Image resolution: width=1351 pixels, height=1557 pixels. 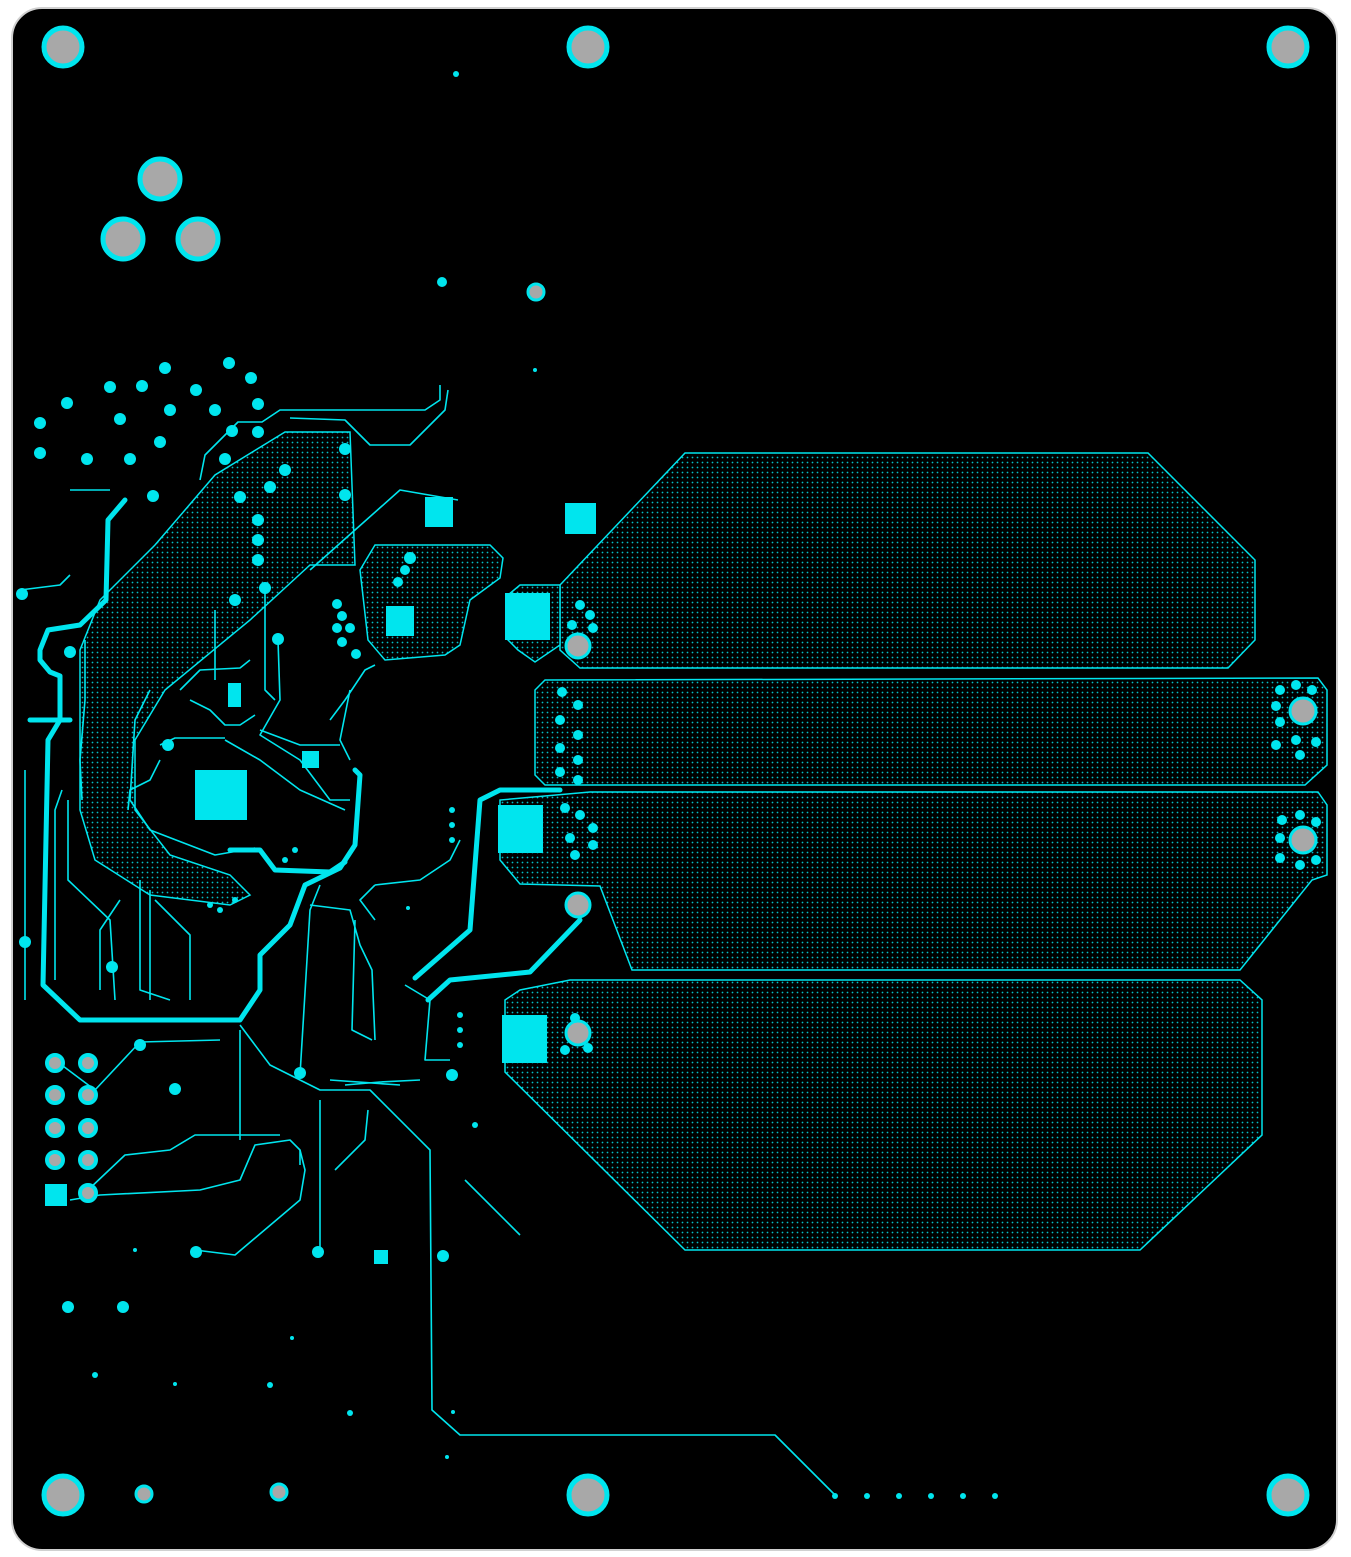 What do you see at coordinates (56, 1195) in the screenshot?
I see `header-pin1-pad` at bounding box center [56, 1195].